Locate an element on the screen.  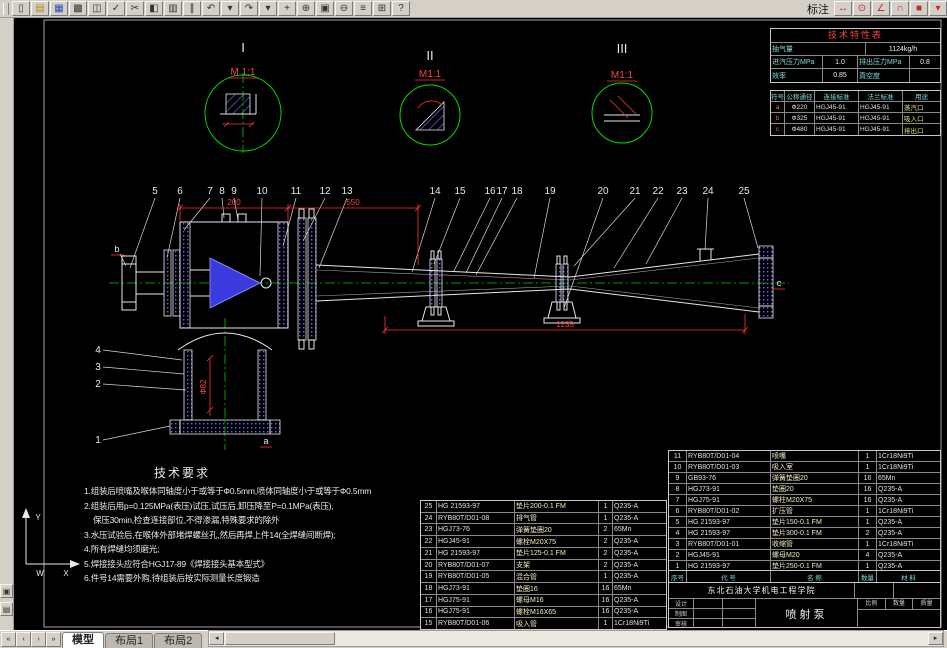
spec-label: 抽气量 is located at coordinates (818, 49).